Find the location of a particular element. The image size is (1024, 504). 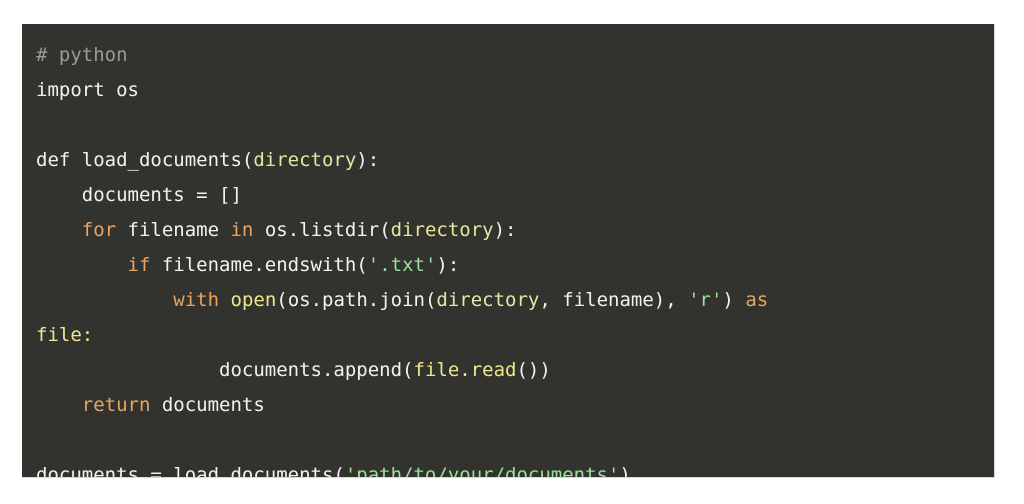

code-token-keyword: as is located at coordinates (757, 300).